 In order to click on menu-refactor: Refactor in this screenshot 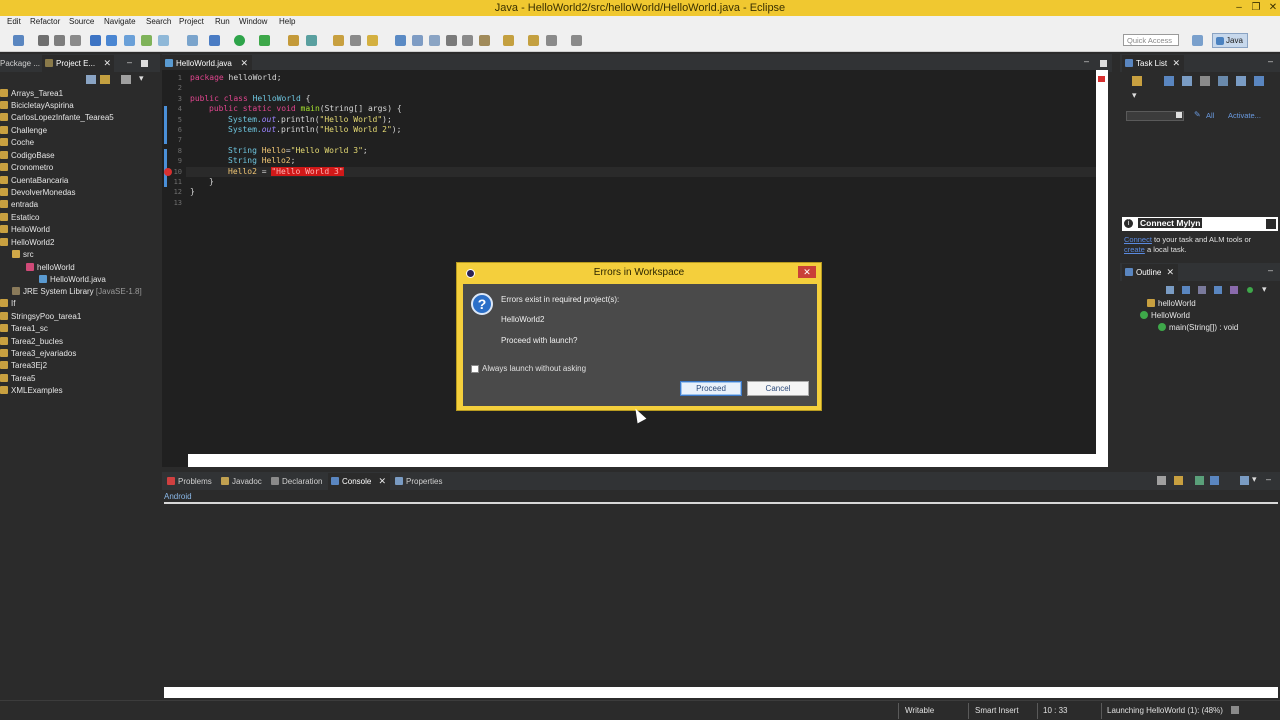, I will do `click(45, 21)`.